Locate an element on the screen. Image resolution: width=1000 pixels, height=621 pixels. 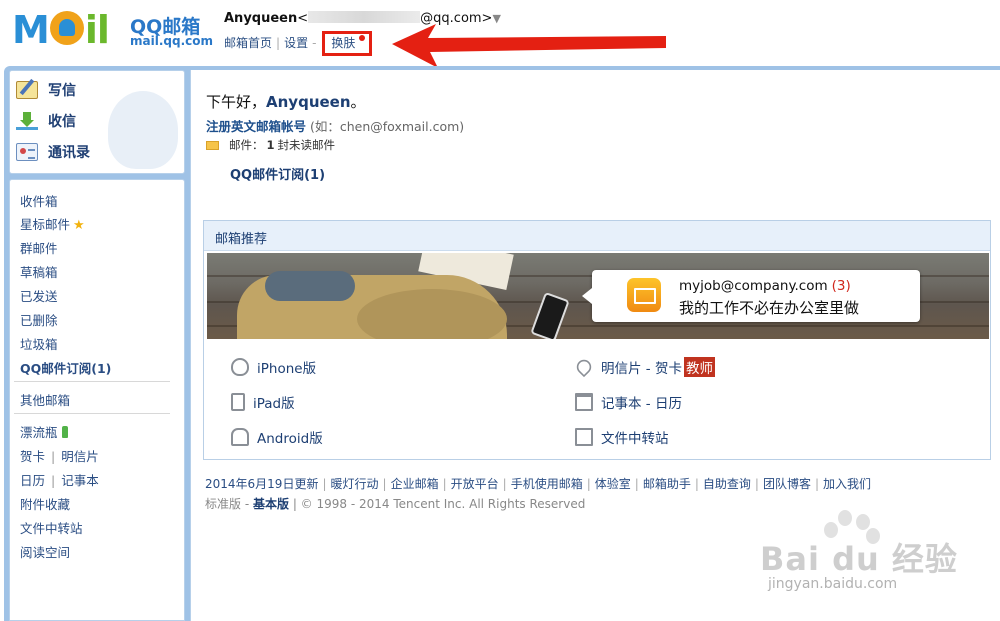
greeting-card-link: 贺卡 is located at coordinates (32, 456).